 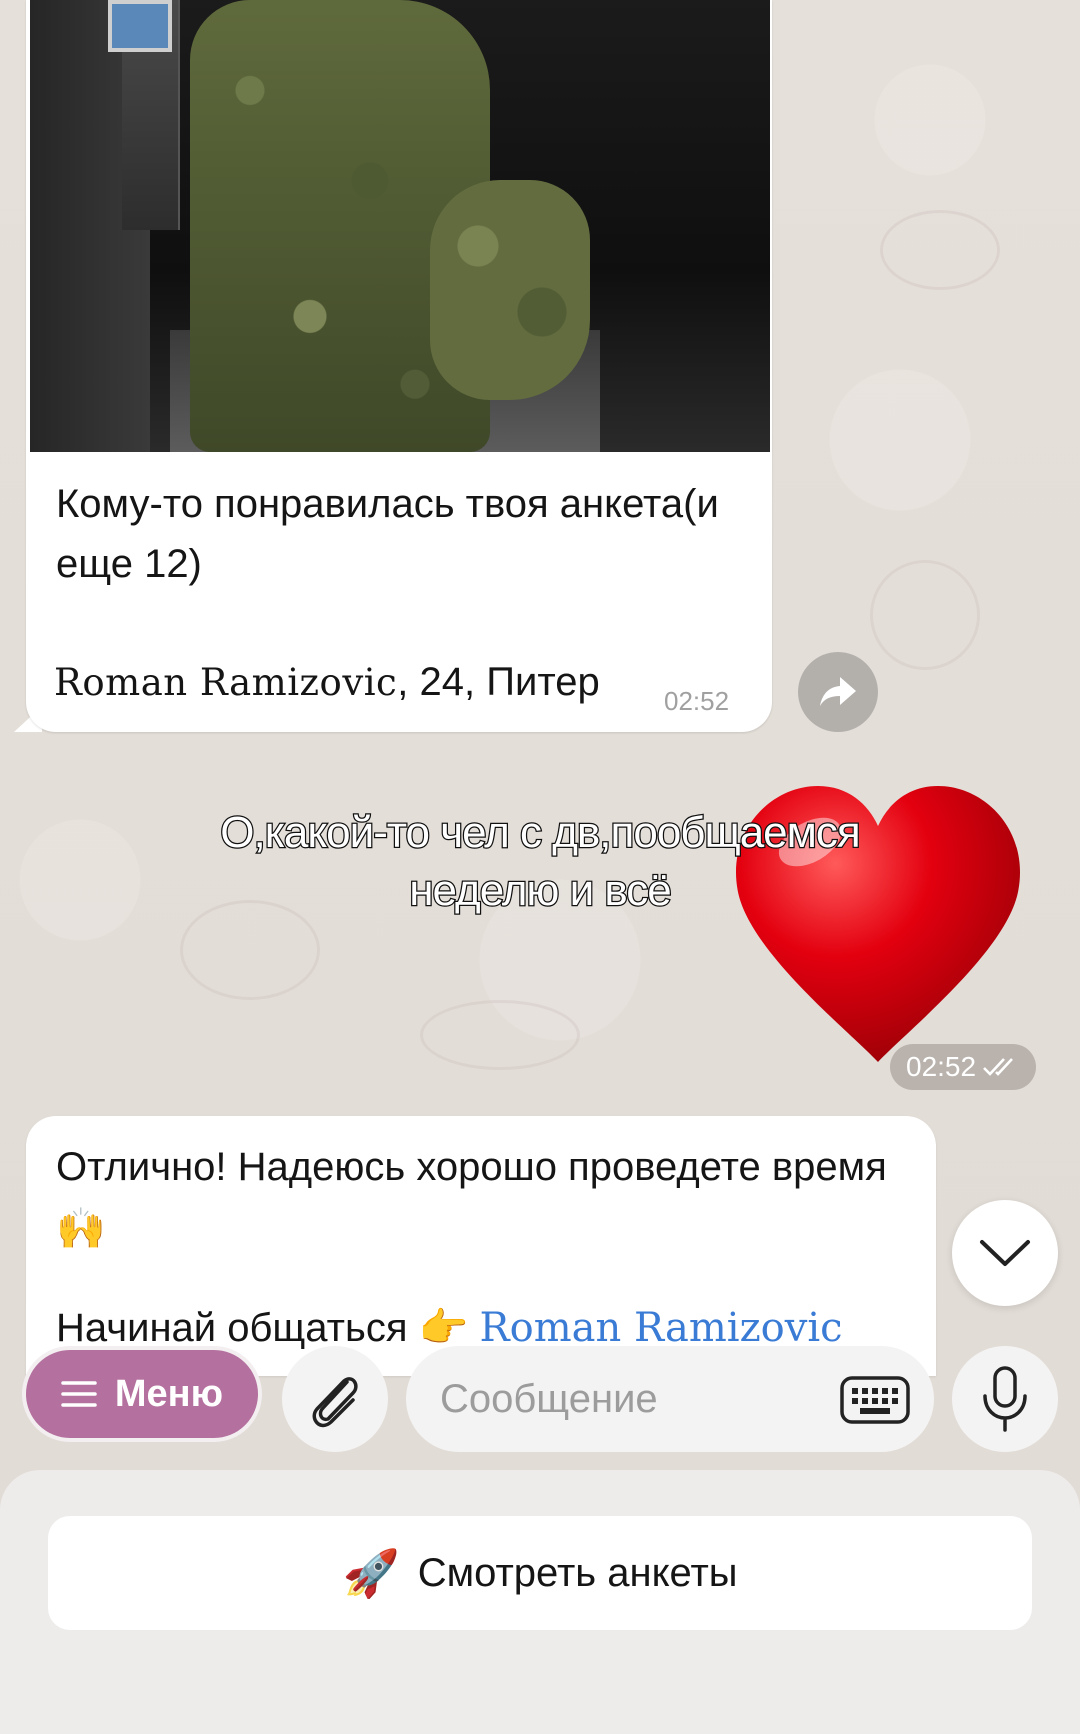 What do you see at coordinates (941, 1066) in the screenshot?
I see `sticker-time: 02:52` at bounding box center [941, 1066].